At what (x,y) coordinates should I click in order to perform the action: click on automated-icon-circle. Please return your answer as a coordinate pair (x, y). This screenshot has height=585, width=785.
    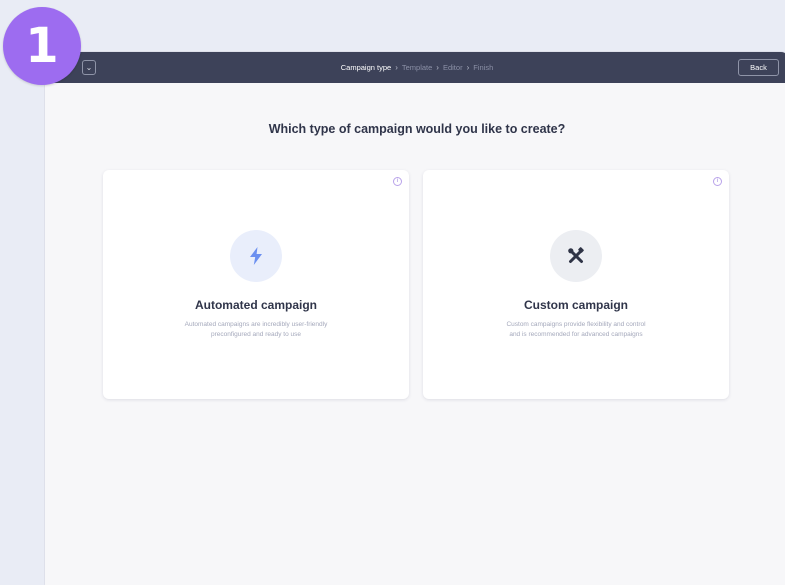
    Looking at the image, I should click on (256, 256).